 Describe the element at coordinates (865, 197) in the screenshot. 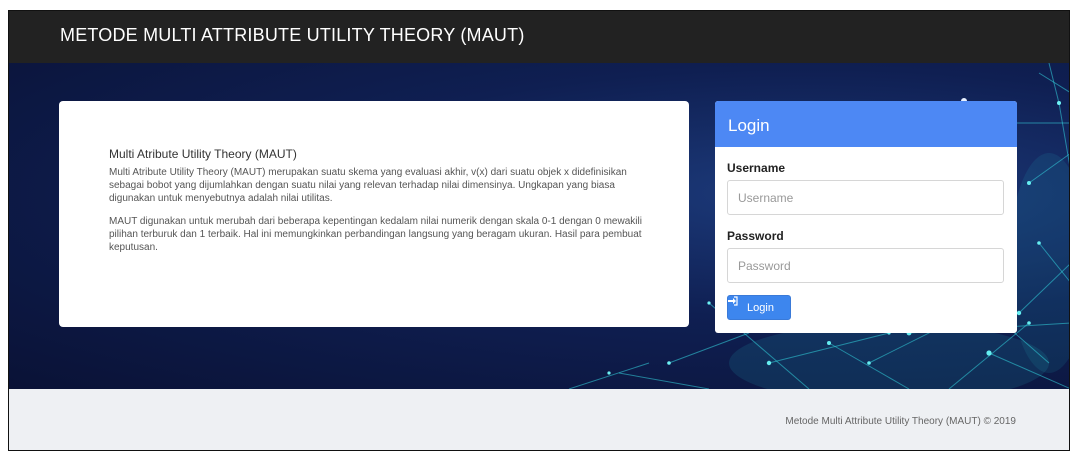

I see `username-input` at that location.